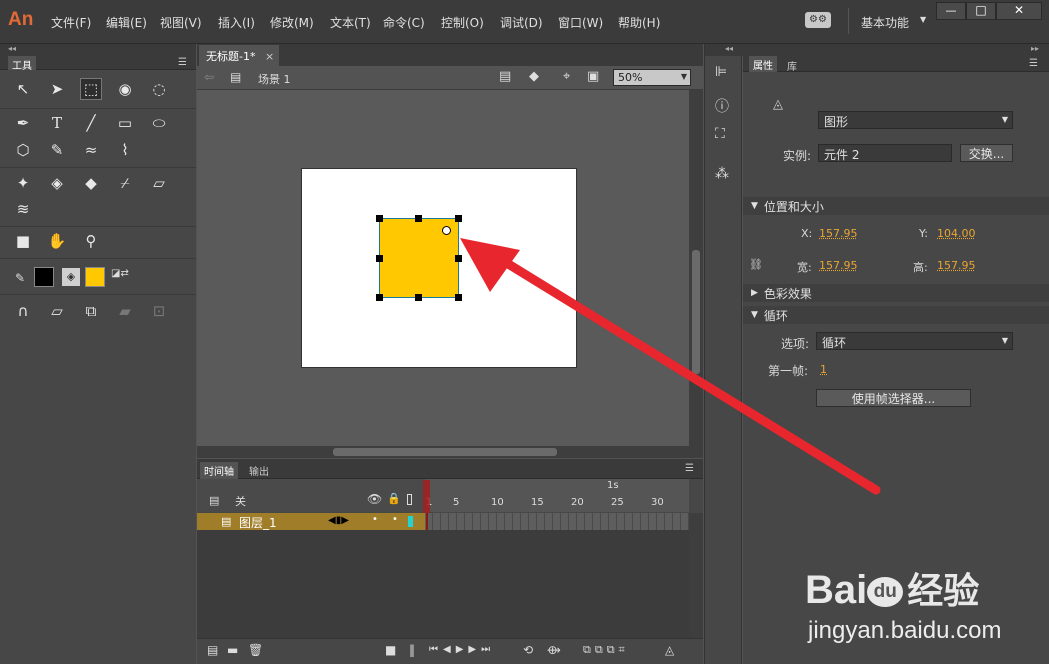  I want to click on watermark-cn: 经验, so click(943, 590).